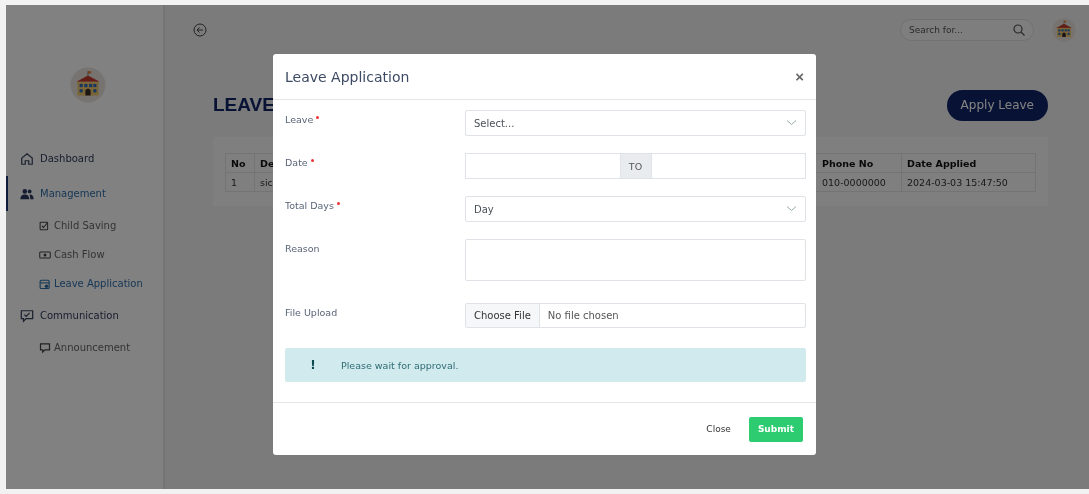  What do you see at coordinates (312, 313) in the screenshot?
I see `field-label: File Upload` at bounding box center [312, 313].